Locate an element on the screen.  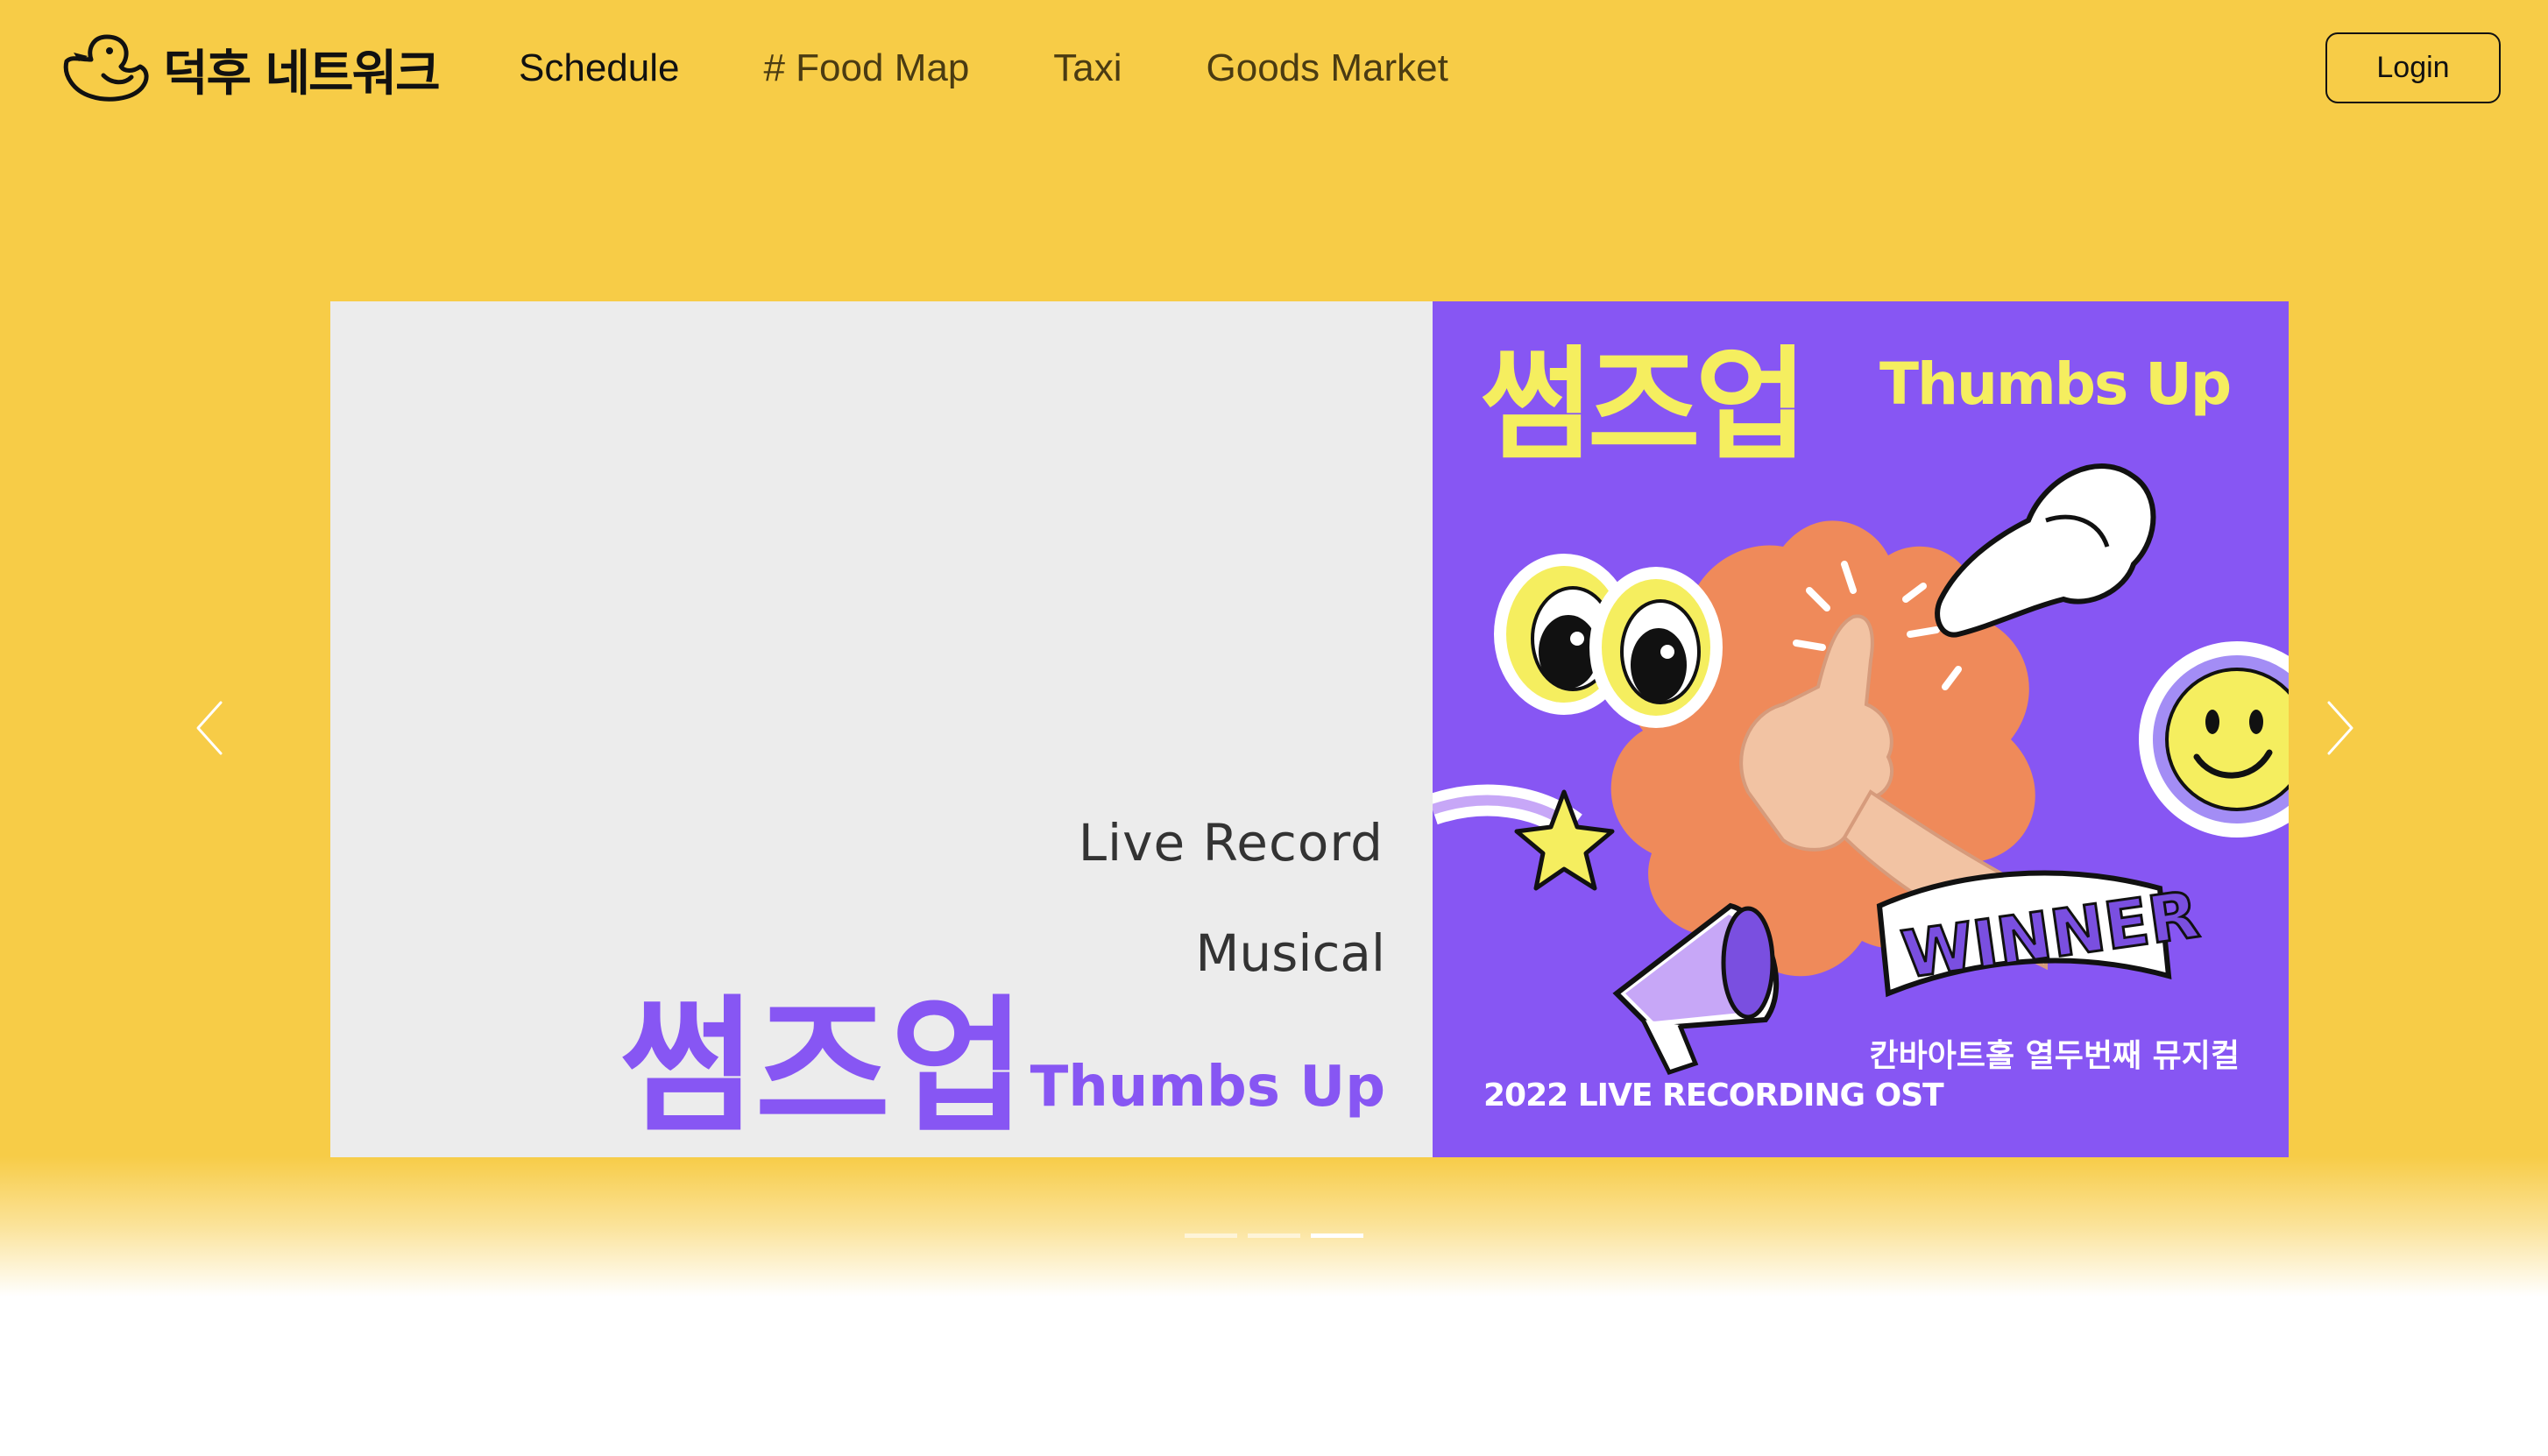
site-logo: 덕후 네트워크 is located at coordinates (251, 69).